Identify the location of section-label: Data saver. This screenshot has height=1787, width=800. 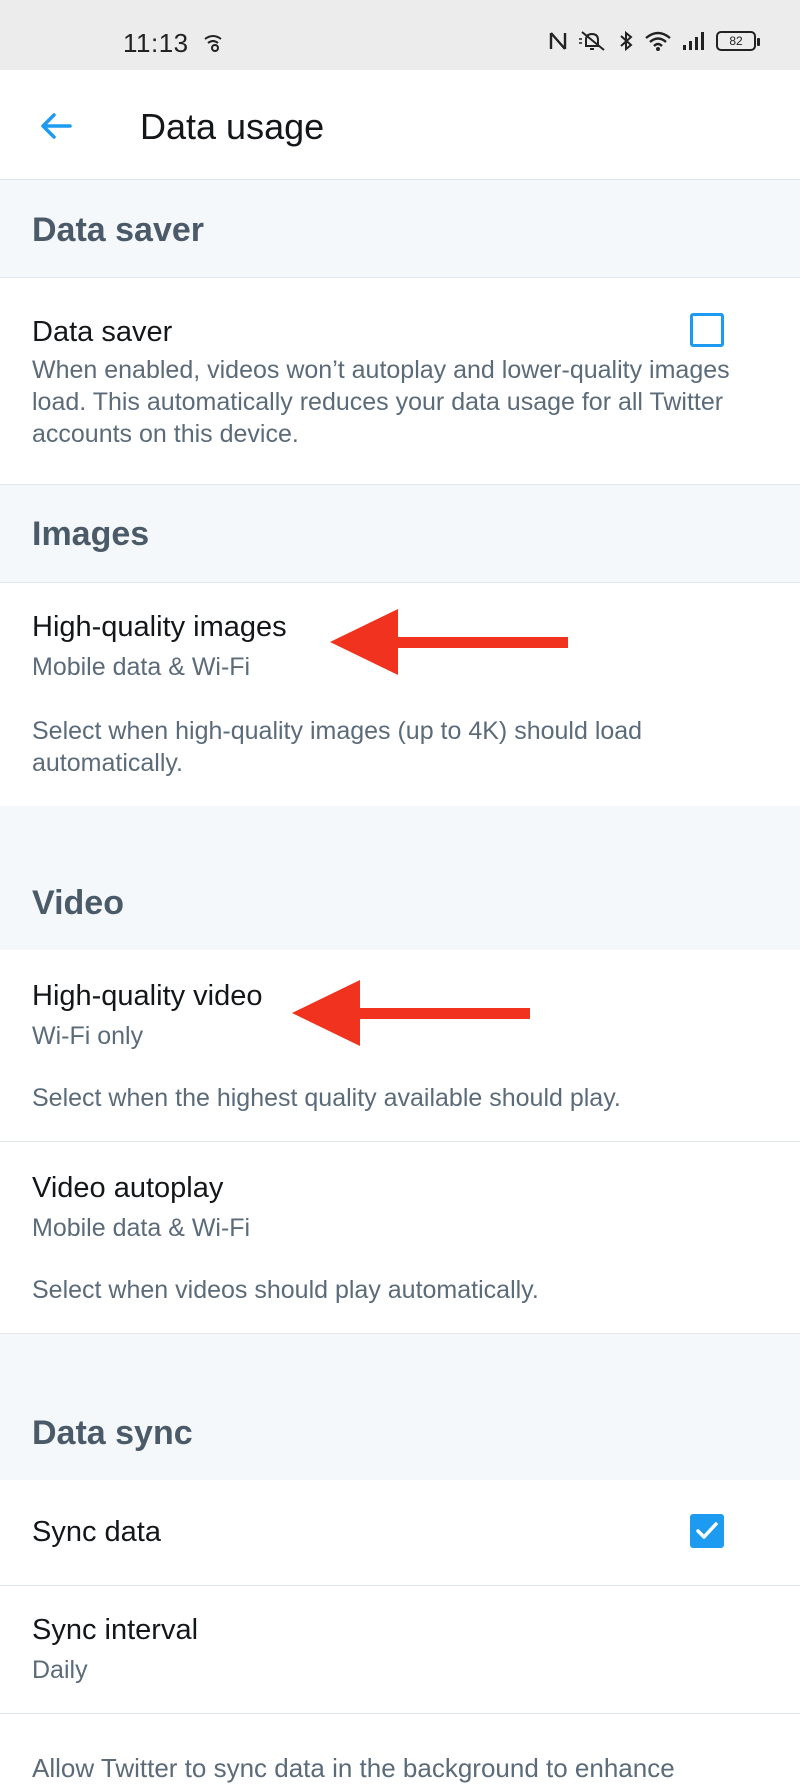
(118, 230).